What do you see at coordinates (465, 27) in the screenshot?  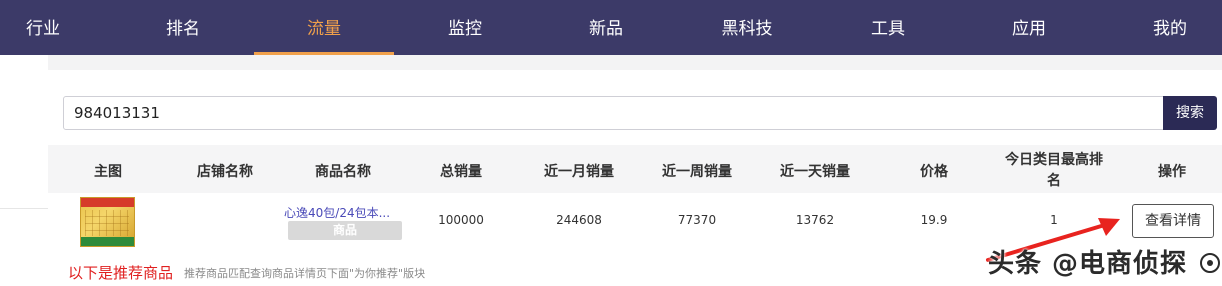 I see `nav-item-monitor: 监控` at bounding box center [465, 27].